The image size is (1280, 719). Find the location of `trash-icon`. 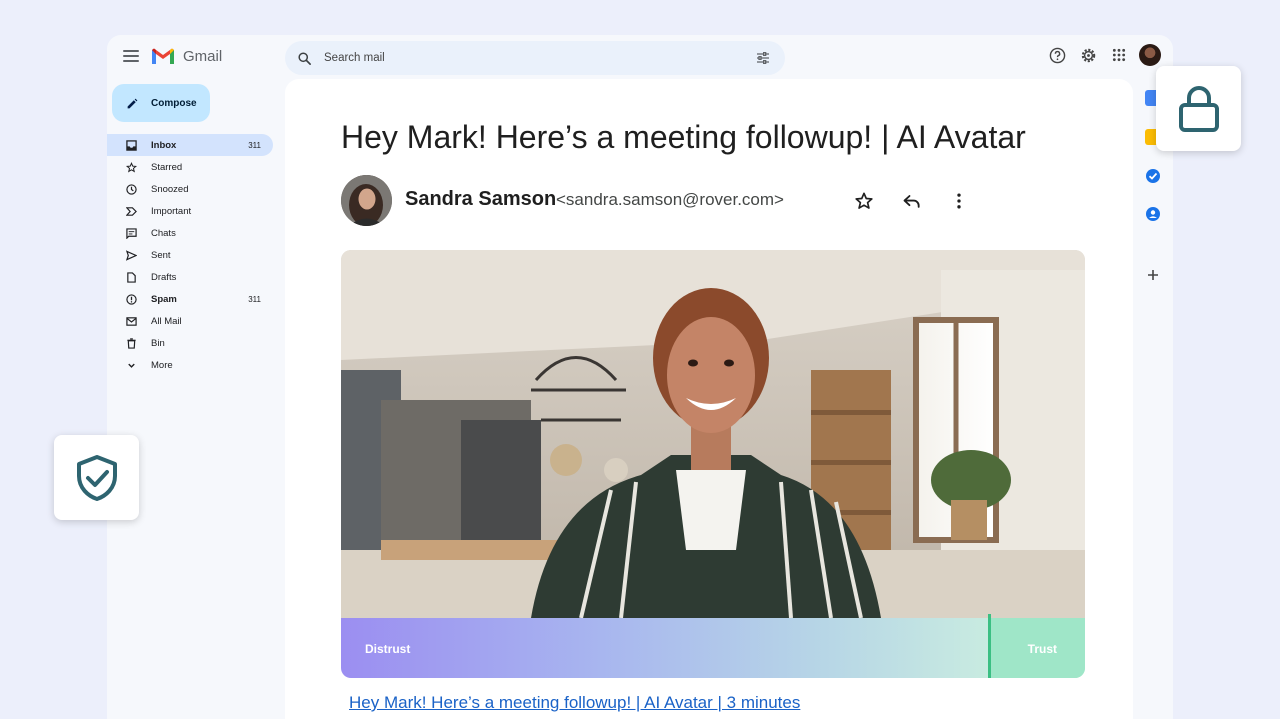

trash-icon is located at coordinates (131, 343).